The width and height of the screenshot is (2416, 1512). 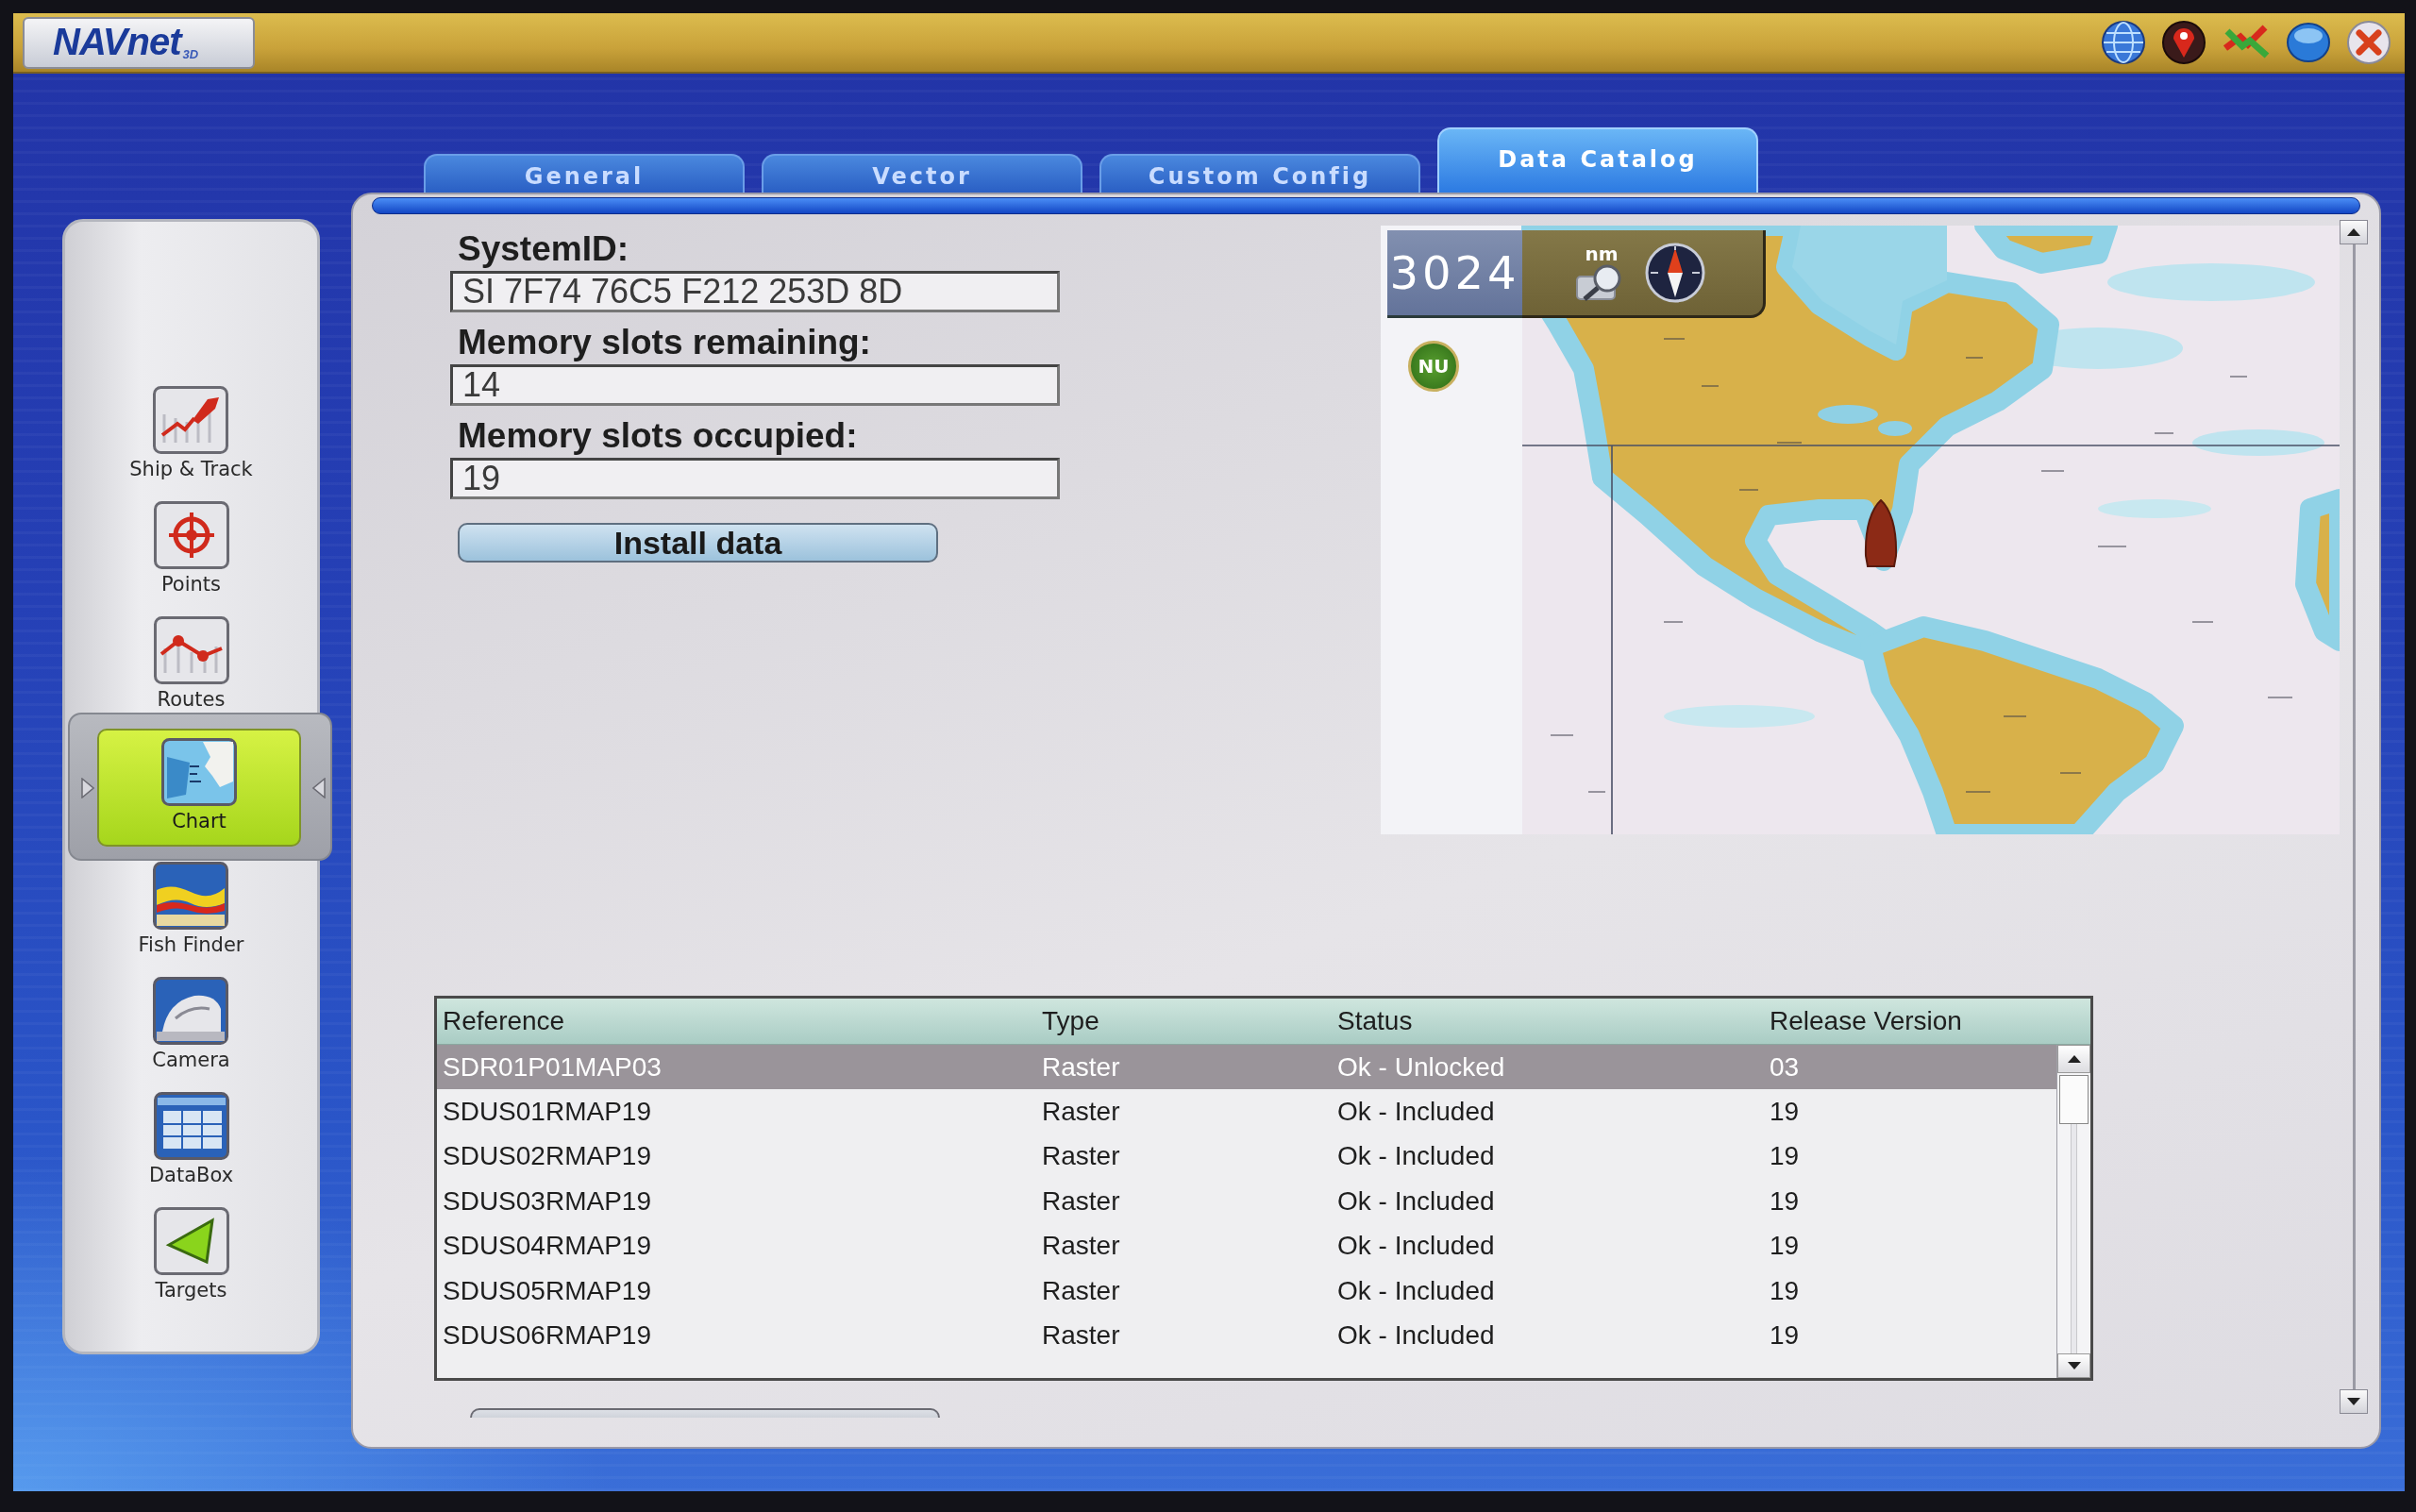 I want to click on compass-icon, so click(x=1675, y=273).